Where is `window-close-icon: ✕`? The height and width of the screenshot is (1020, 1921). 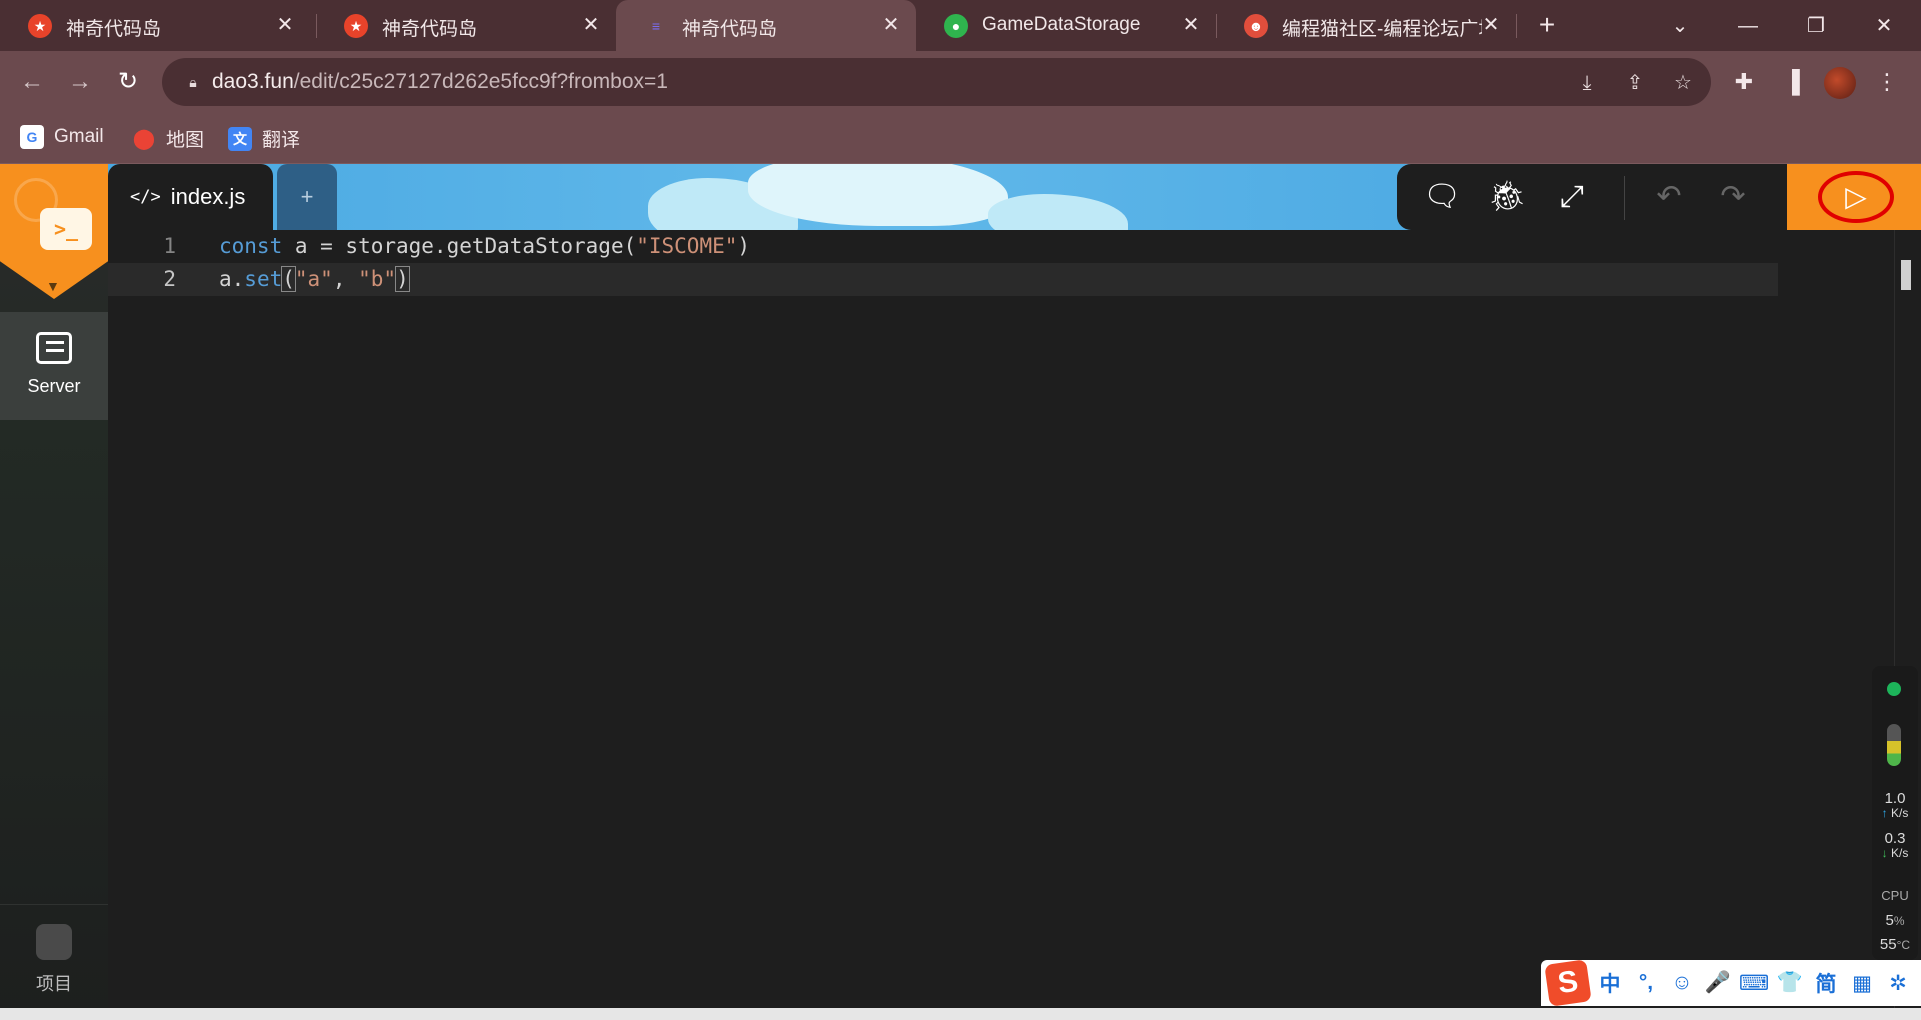
window-close-icon: ✕ is located at coordinates (1884, 26).